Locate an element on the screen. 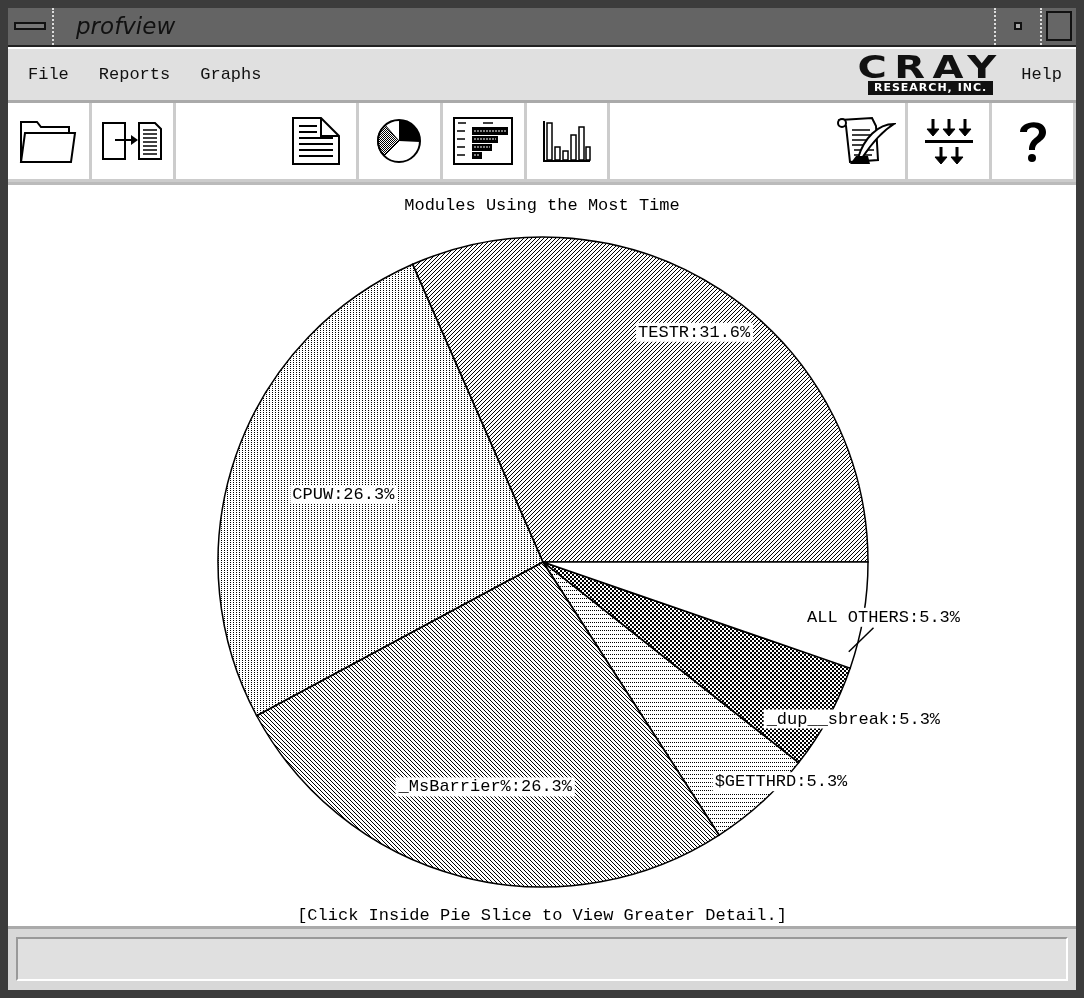 This screenshot has width=1084, height=998. slice-label: CPUW:26.3% is located at coordinates (344, 495).